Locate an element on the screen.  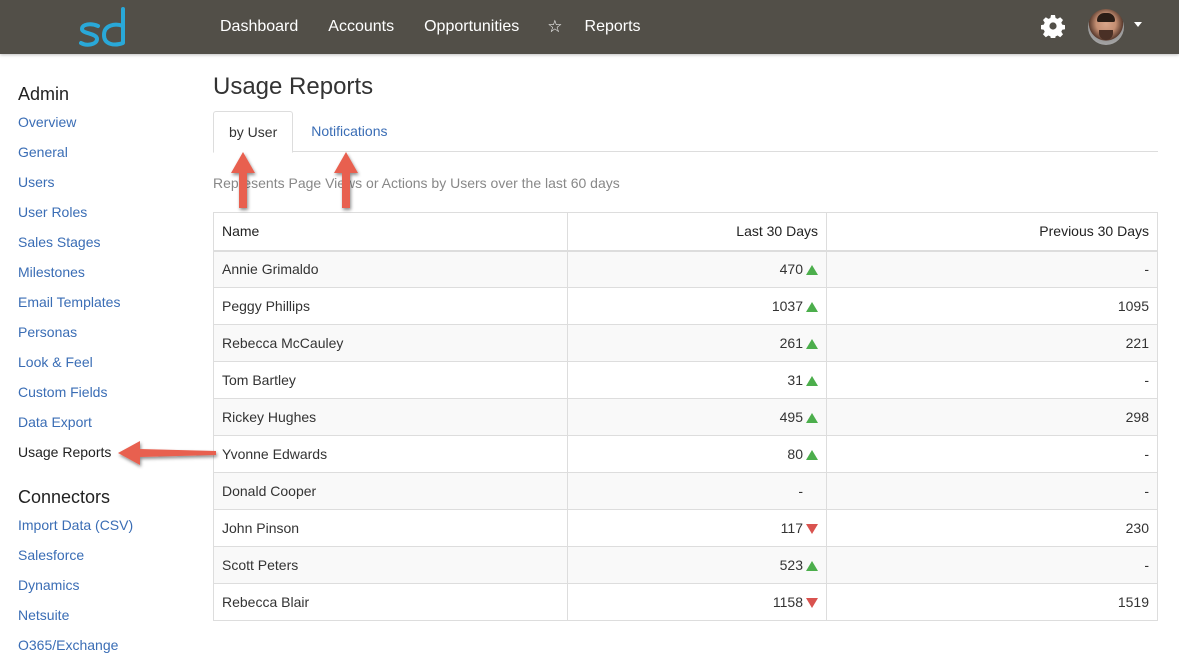
table-row: Annie Grimaldo 470 - is located at coordinates (685, 269).